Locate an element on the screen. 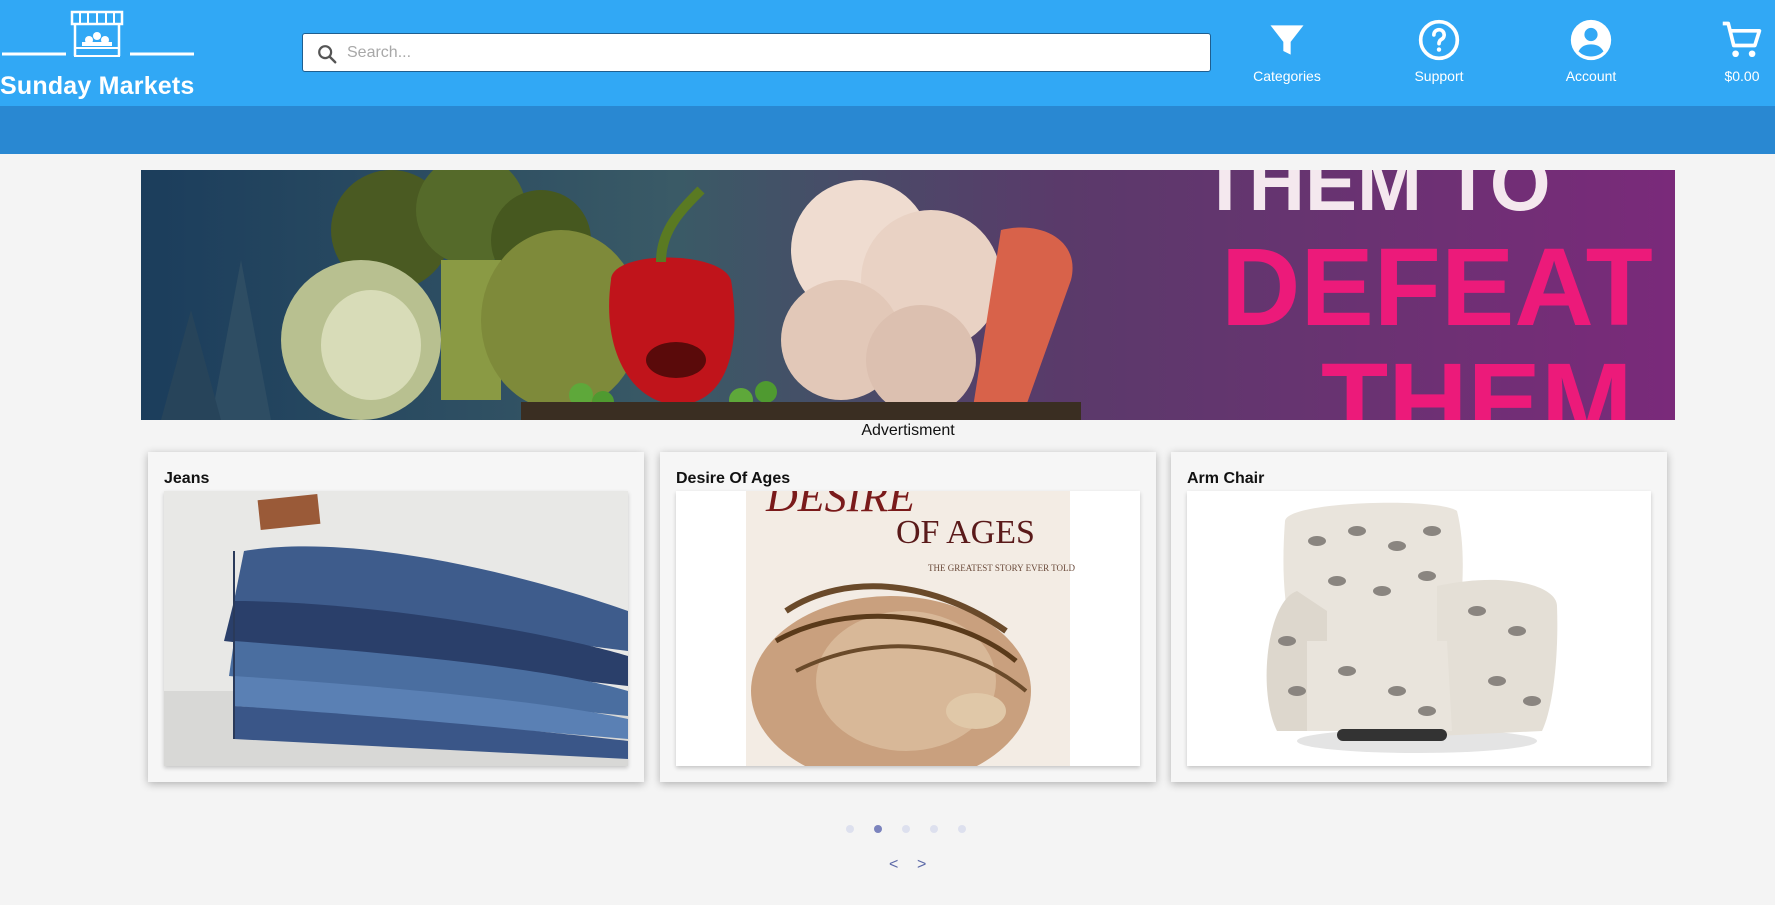 Image resolution: width=1775 pixels, height=905 pixels. shopping-cart-icon is located at coordinates (1742, 39).